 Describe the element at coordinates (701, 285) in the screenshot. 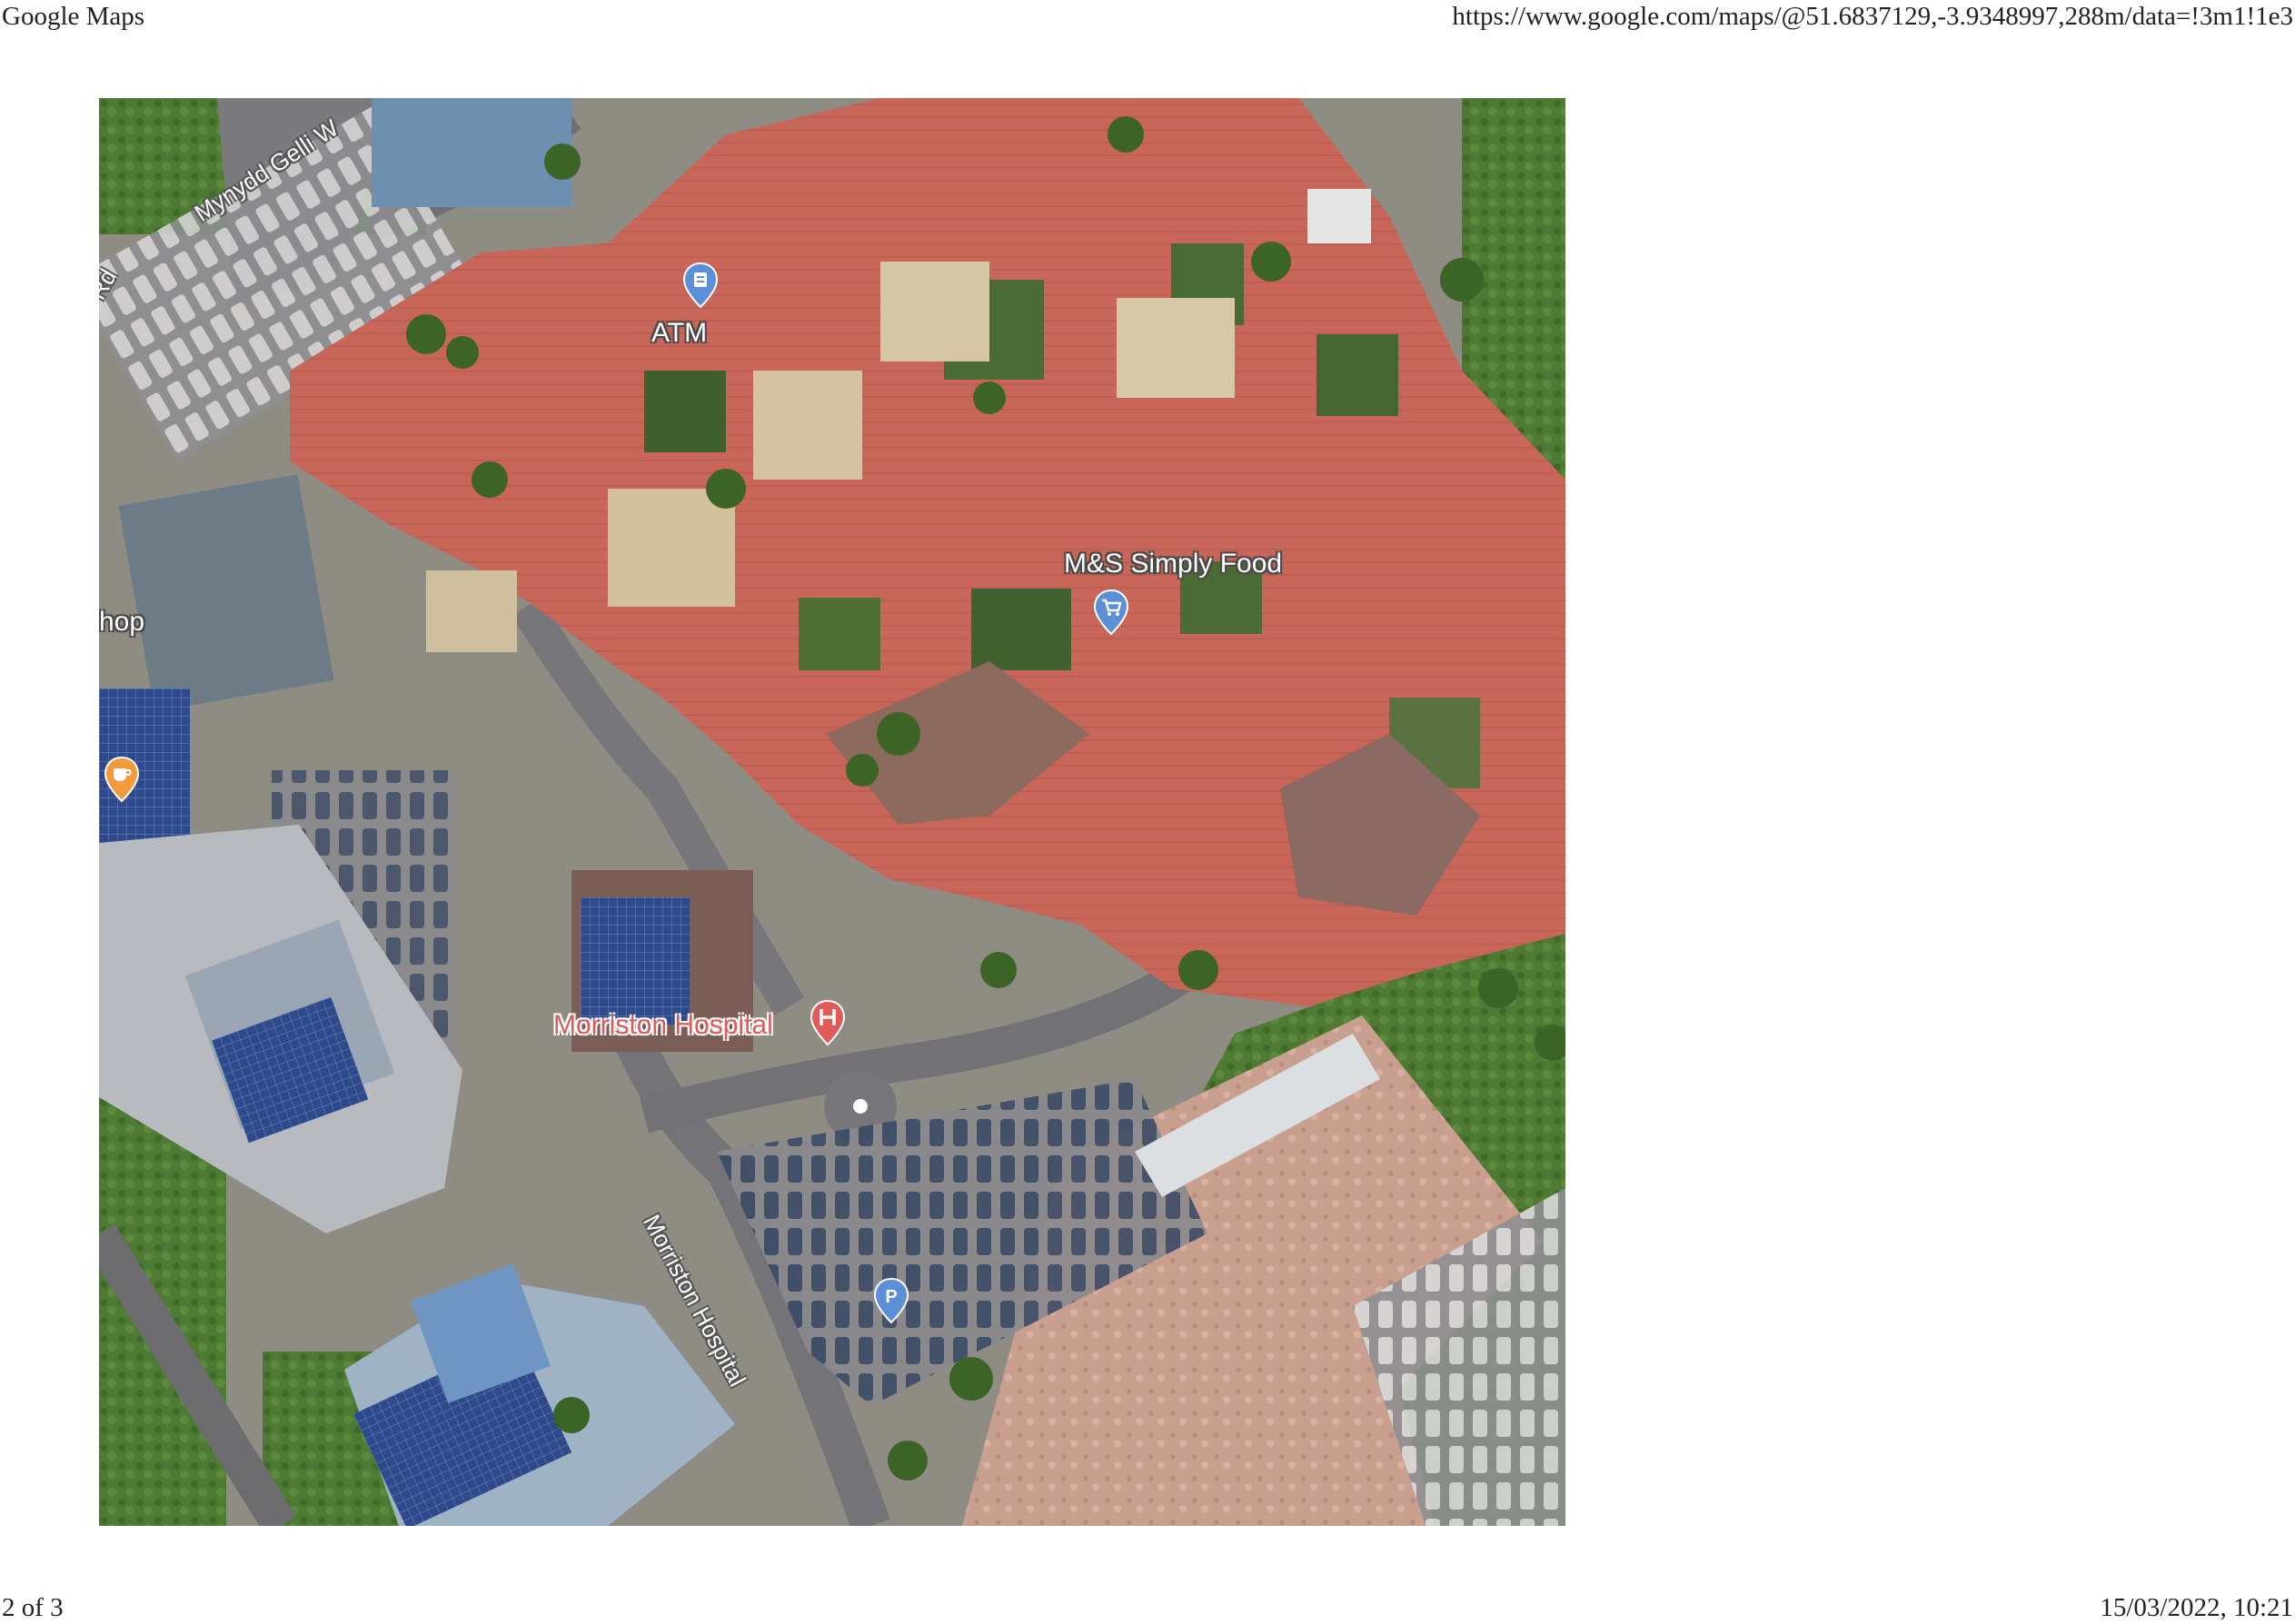

I see `atm-icon` at that location.